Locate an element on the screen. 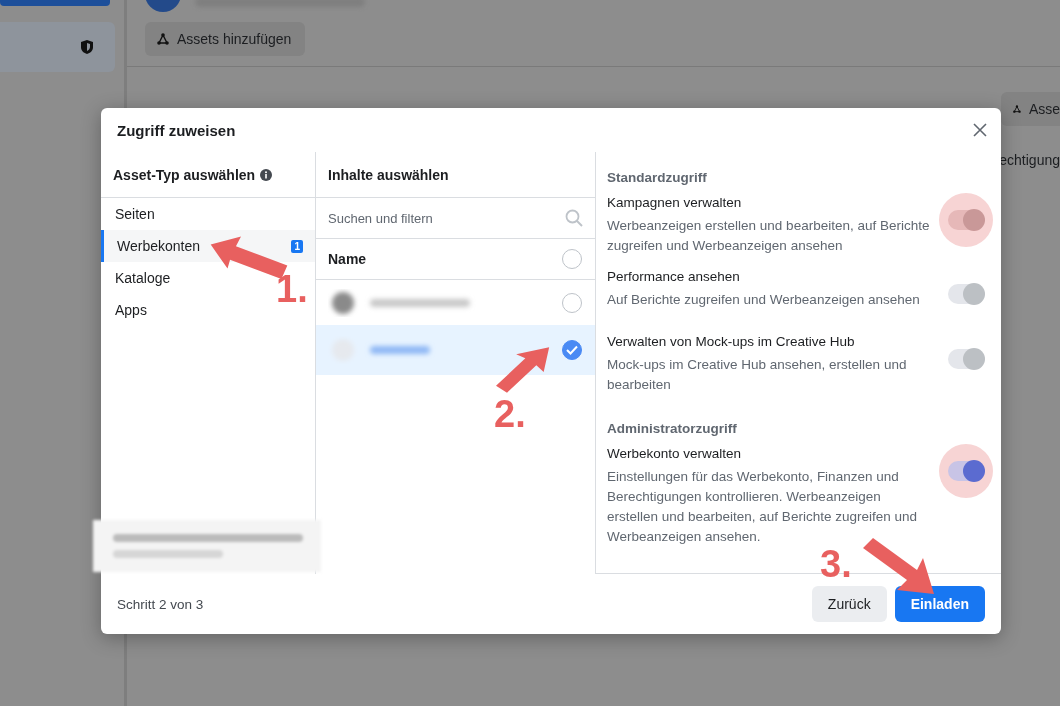  dialog-title: Zugriff zuweisen is located at coordinates (176, 130).